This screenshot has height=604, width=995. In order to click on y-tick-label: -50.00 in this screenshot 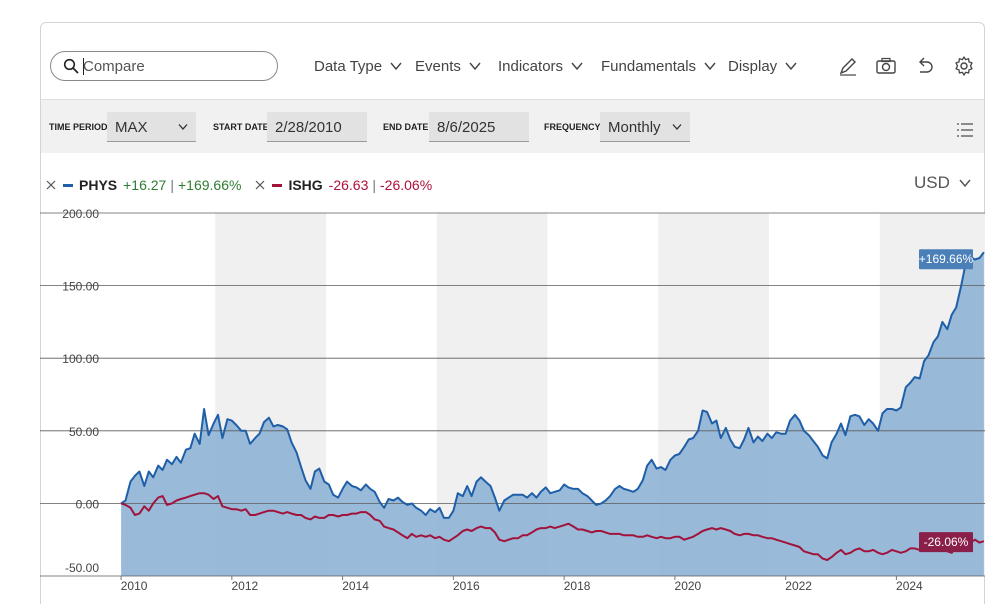, I will do `click(82, 568)`.